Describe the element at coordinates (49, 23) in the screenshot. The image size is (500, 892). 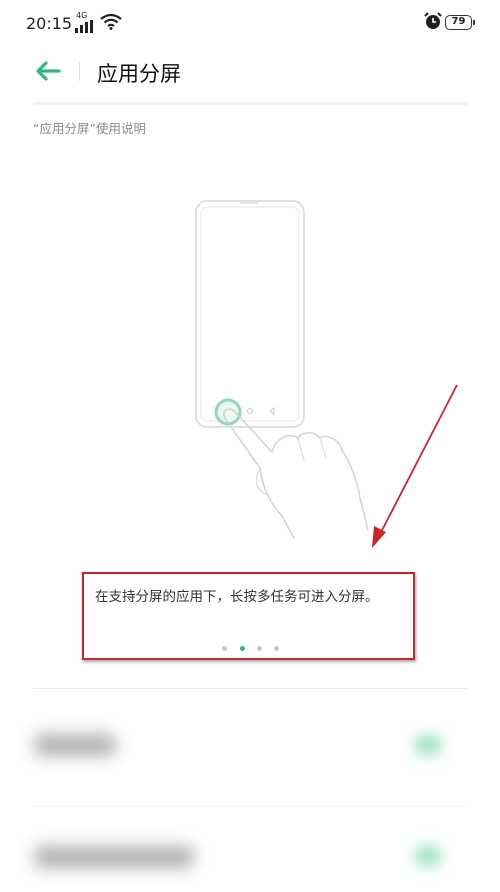
I see `status-time: 20:15` at that location.